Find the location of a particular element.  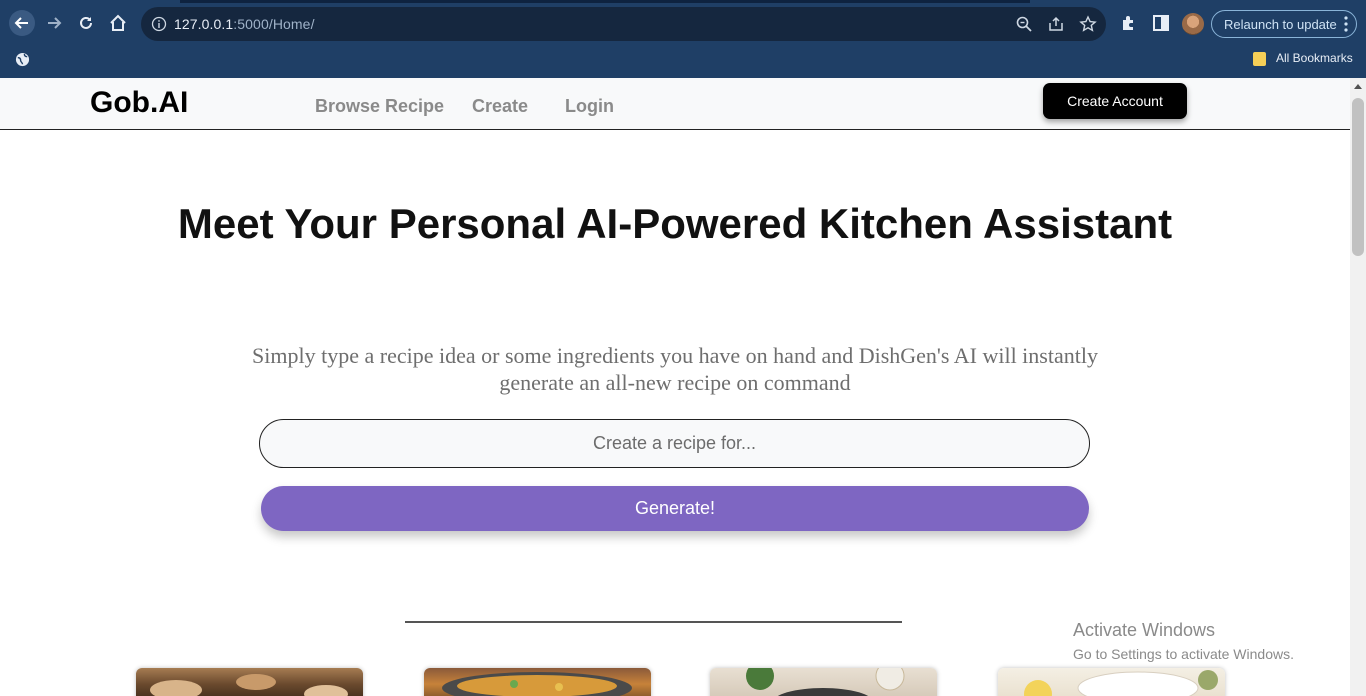

forward-button is located at coordinates (54, 23).